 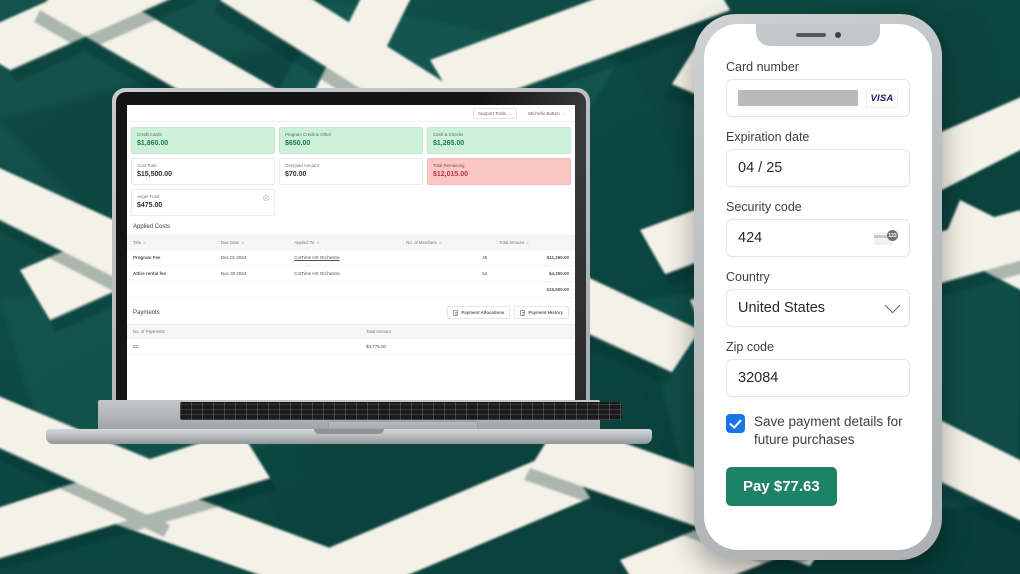 What do you see at coordinates (545, 312) in the screenshot?
I see `payment-history-label: Payment History` at bounding box center [545, 312].